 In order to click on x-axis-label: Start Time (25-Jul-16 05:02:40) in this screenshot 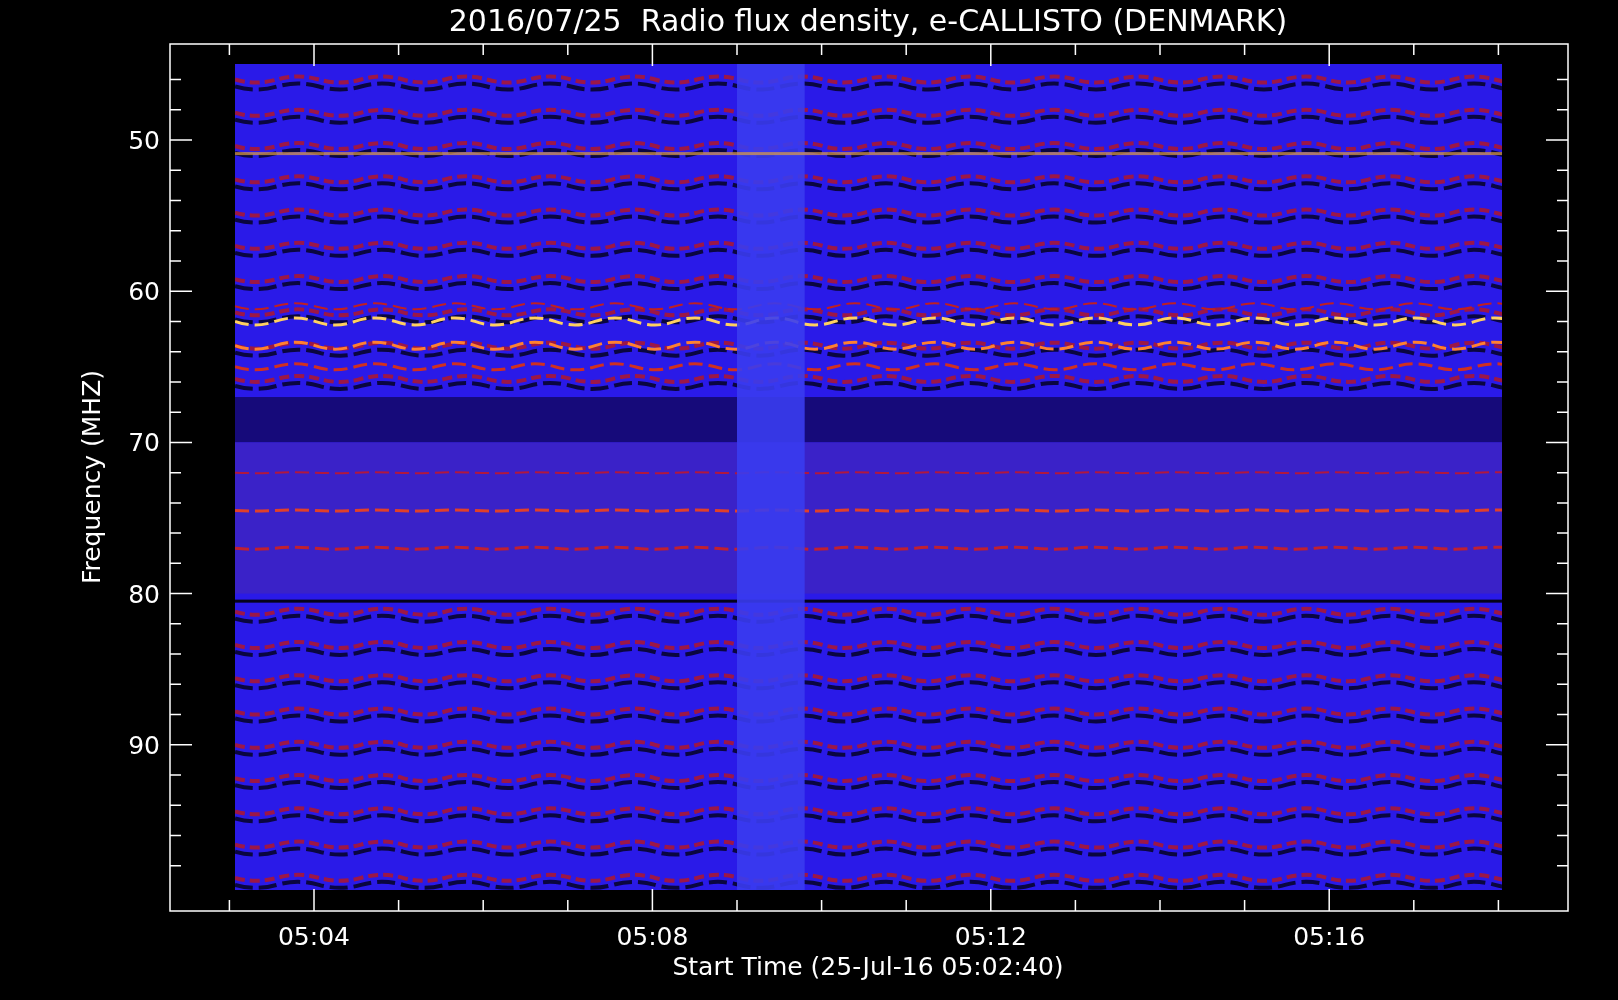, I will do `click(868, 966)`.